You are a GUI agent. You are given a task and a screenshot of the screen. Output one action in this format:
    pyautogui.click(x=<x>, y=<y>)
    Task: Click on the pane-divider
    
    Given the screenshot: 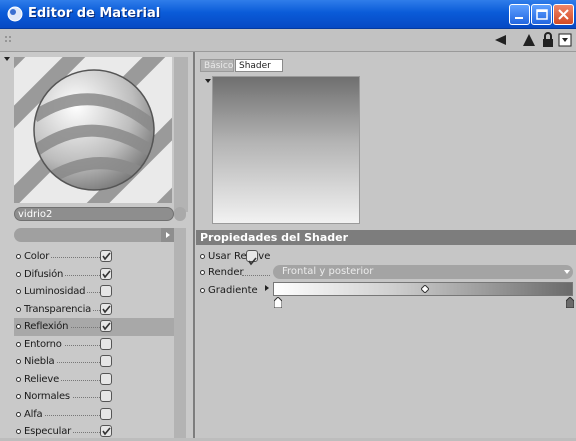 What is the action you would take?
    pyautogui.click(x=194, y=245)
    